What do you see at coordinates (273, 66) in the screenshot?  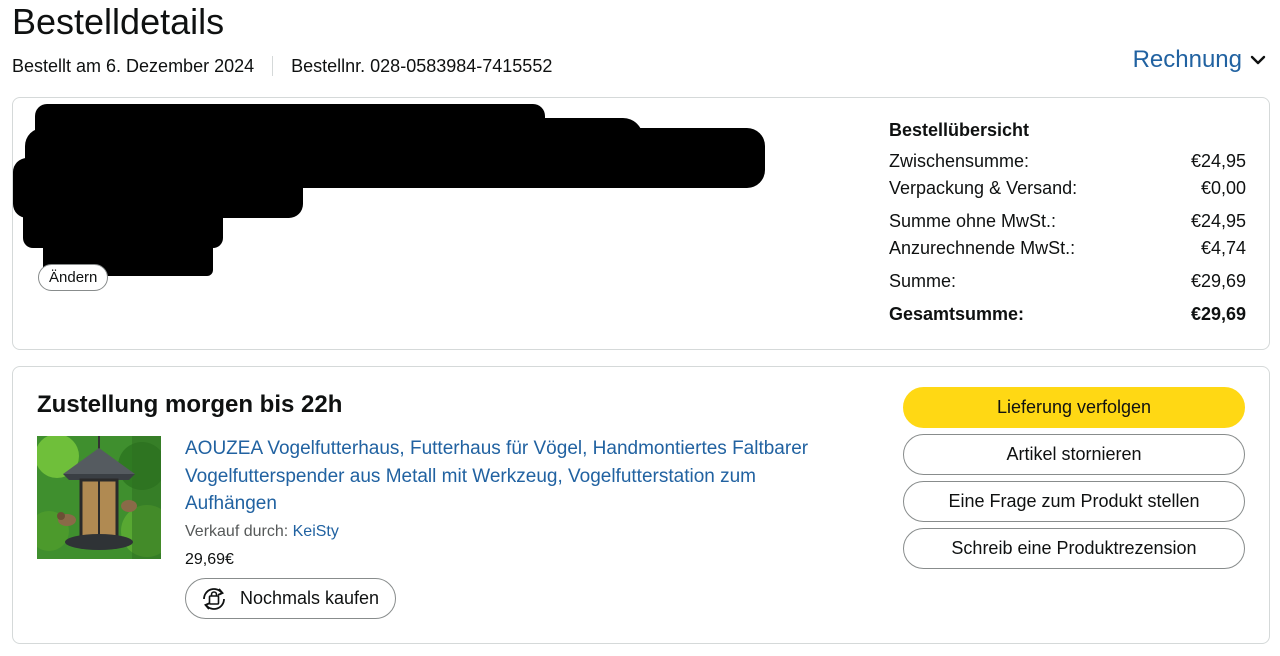 I see `meta-divider` at bounding box center [273, 66].